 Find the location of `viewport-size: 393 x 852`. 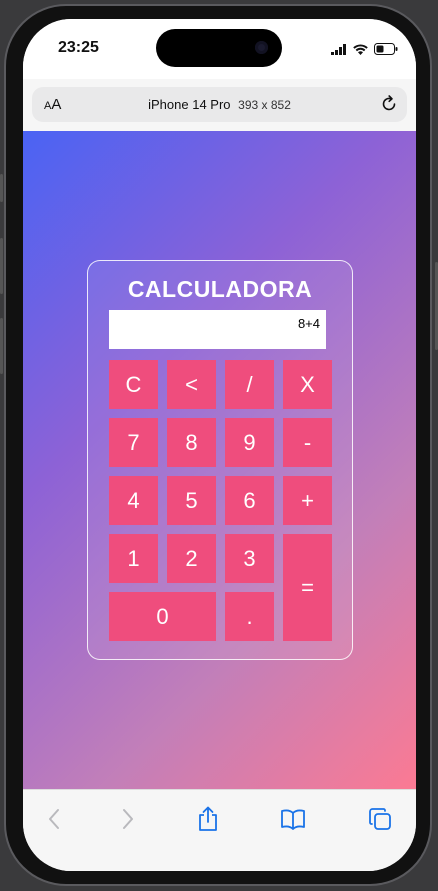

viewport-size: 393 x 852 is located at coordinates (264, 105).